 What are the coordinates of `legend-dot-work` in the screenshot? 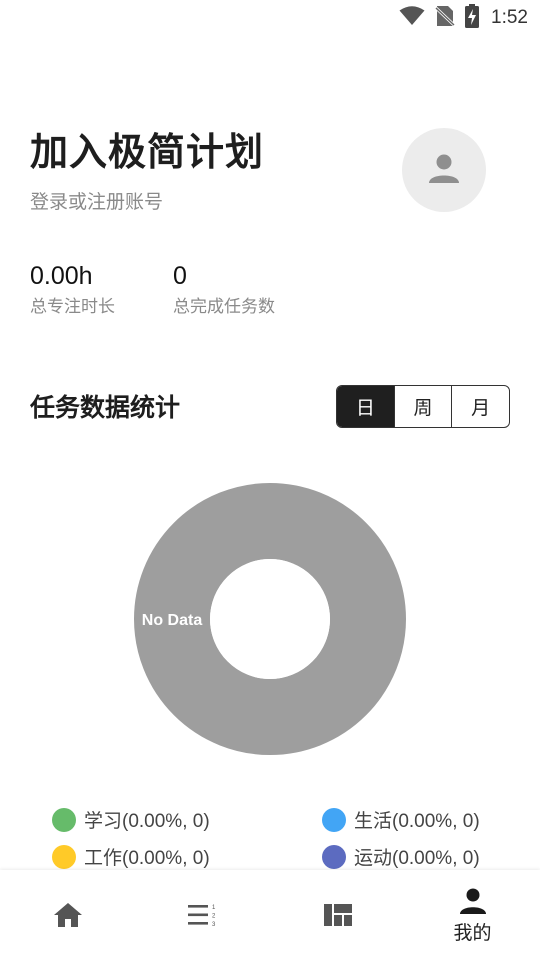 It's located at (64, 856).